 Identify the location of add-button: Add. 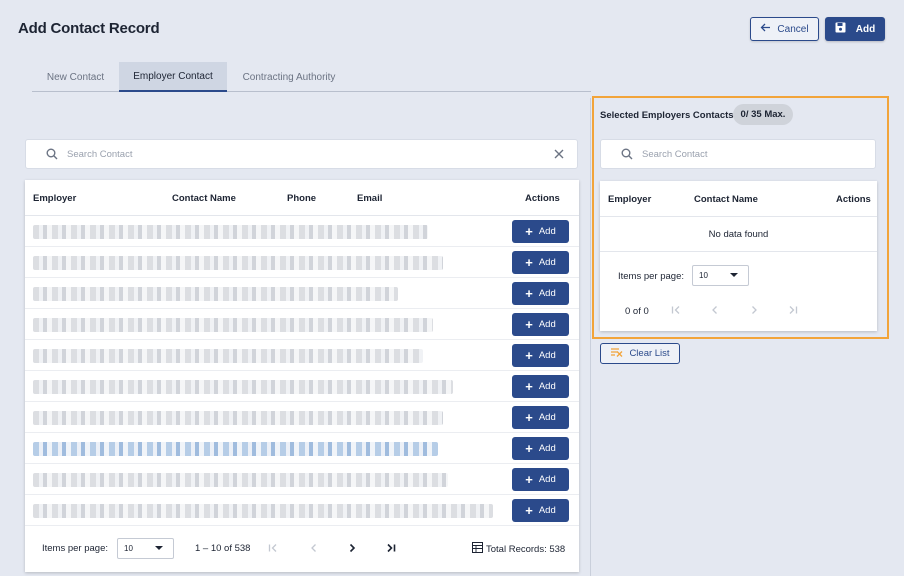
(855, 29).